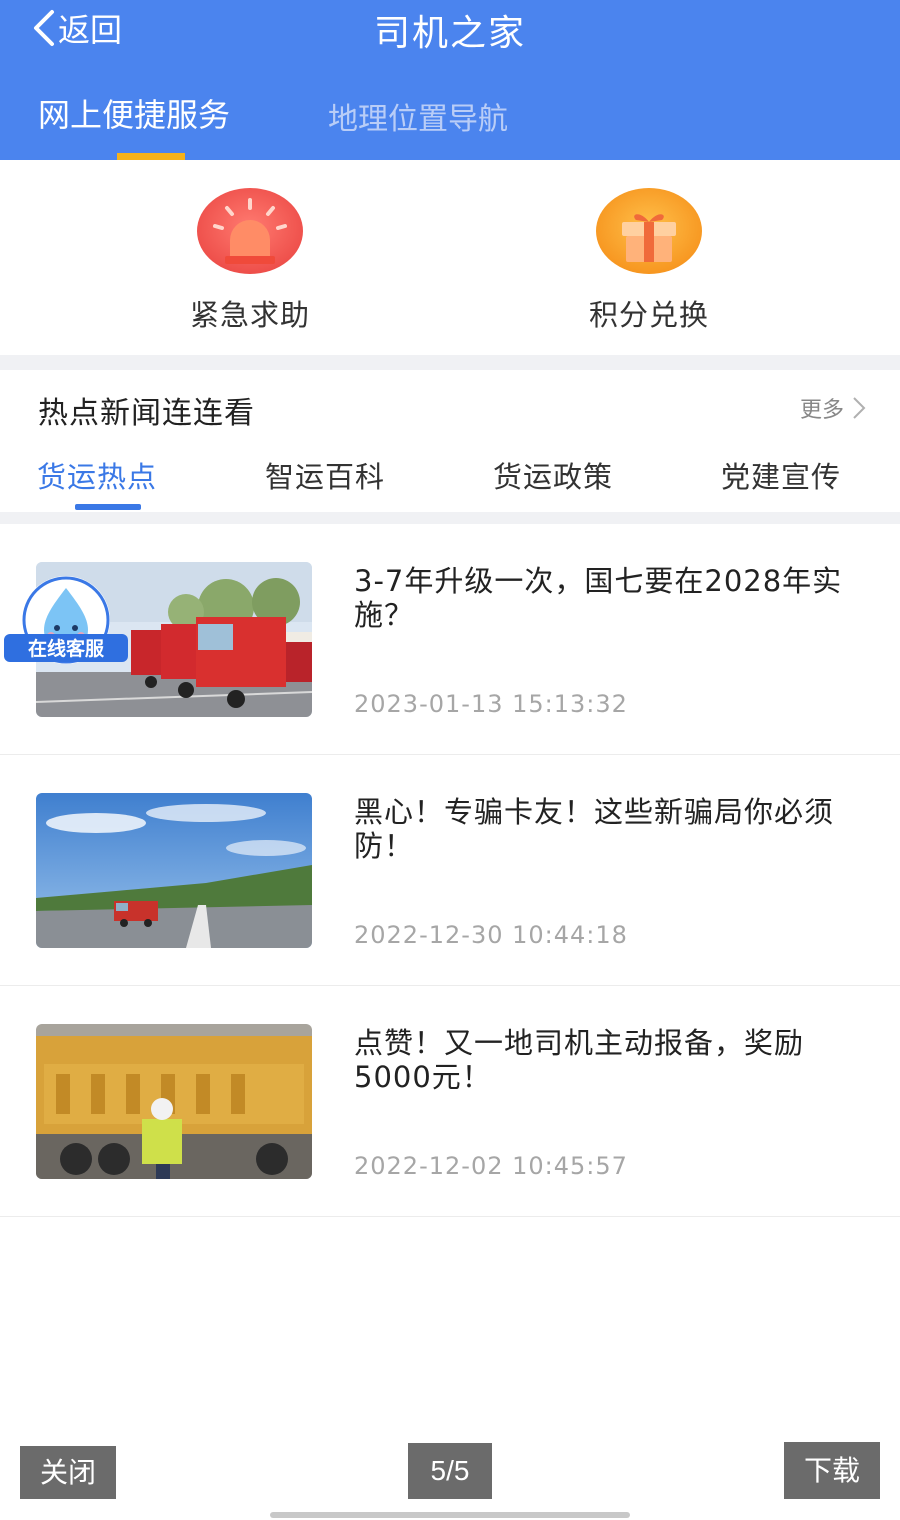 This screenshot has width=900, height=1520. I want to click on active-category-indicator, so click(108, 507).